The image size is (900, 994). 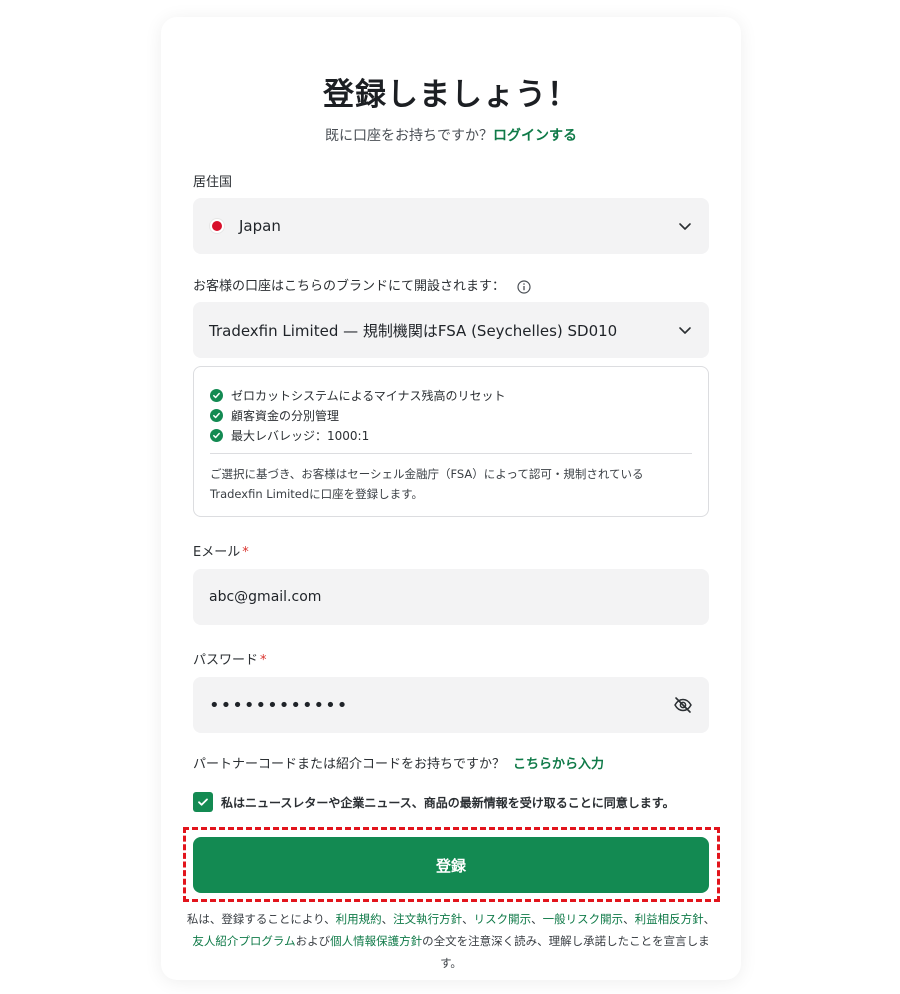 What do you see at coordinates (451, 597) in the screenshot?
I see `email-field: abc@gmail.com` at bounding box center [451, 597].